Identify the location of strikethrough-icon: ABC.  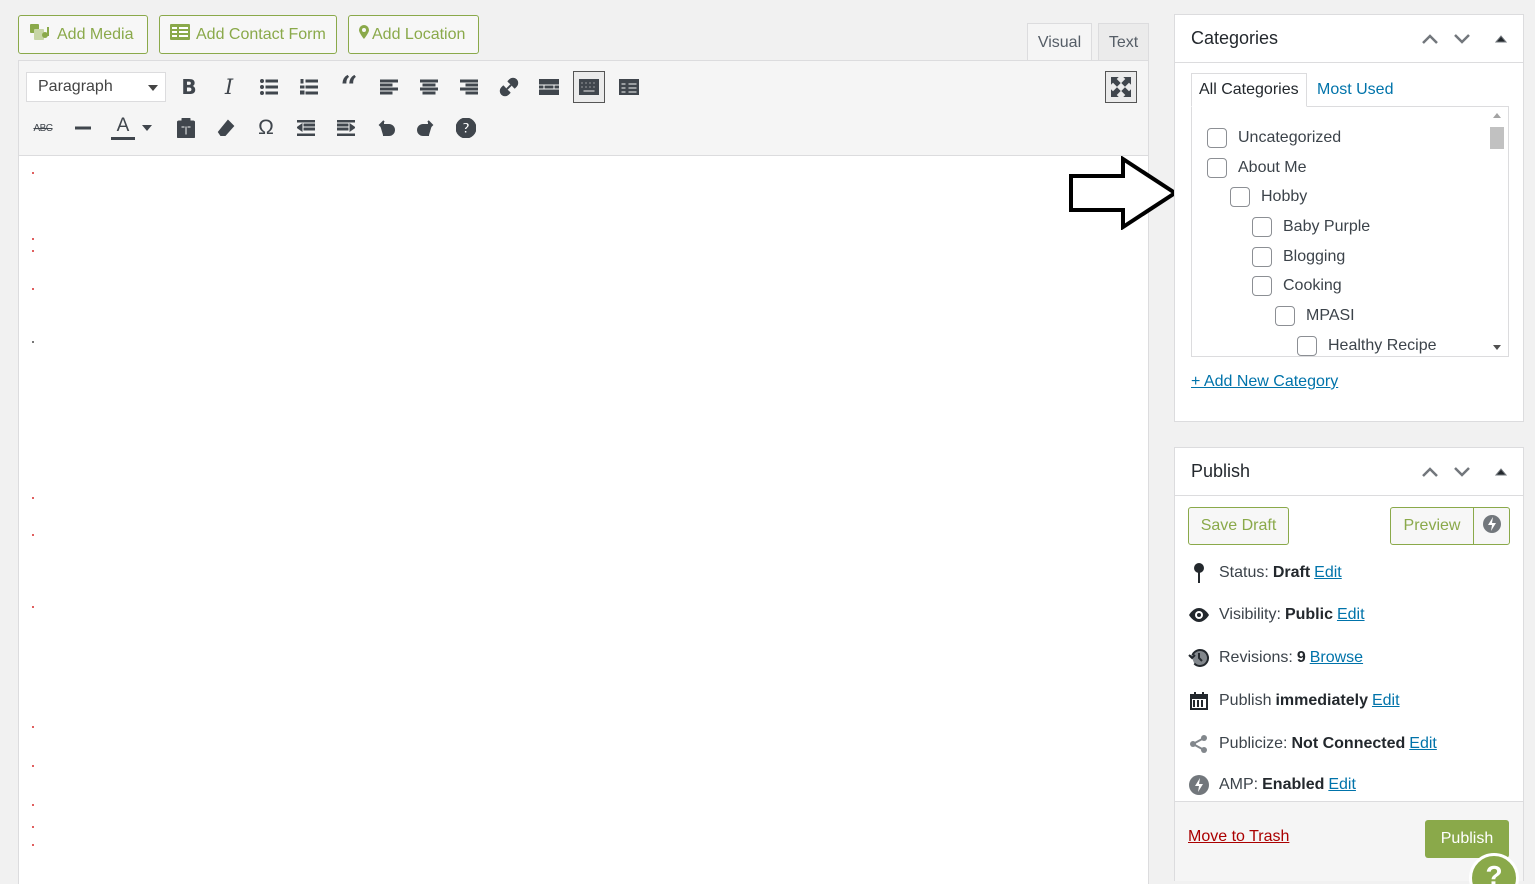
(43, 128).